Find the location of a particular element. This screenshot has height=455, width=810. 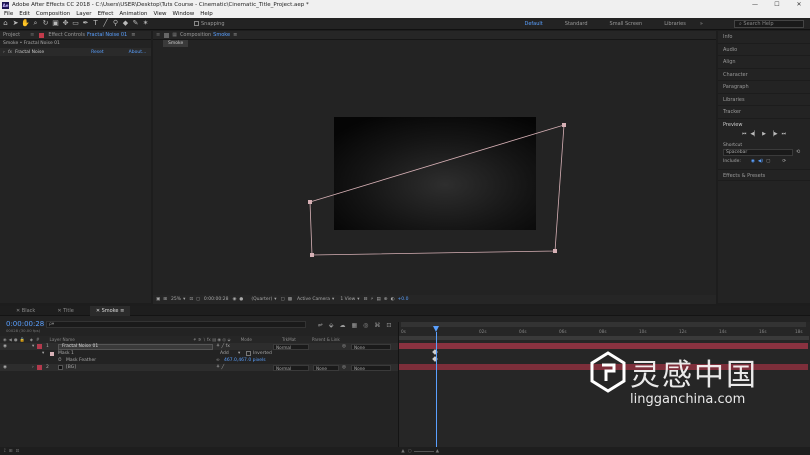

zoom-tool-icon: ⌕ is located at coordinates (35, 23).